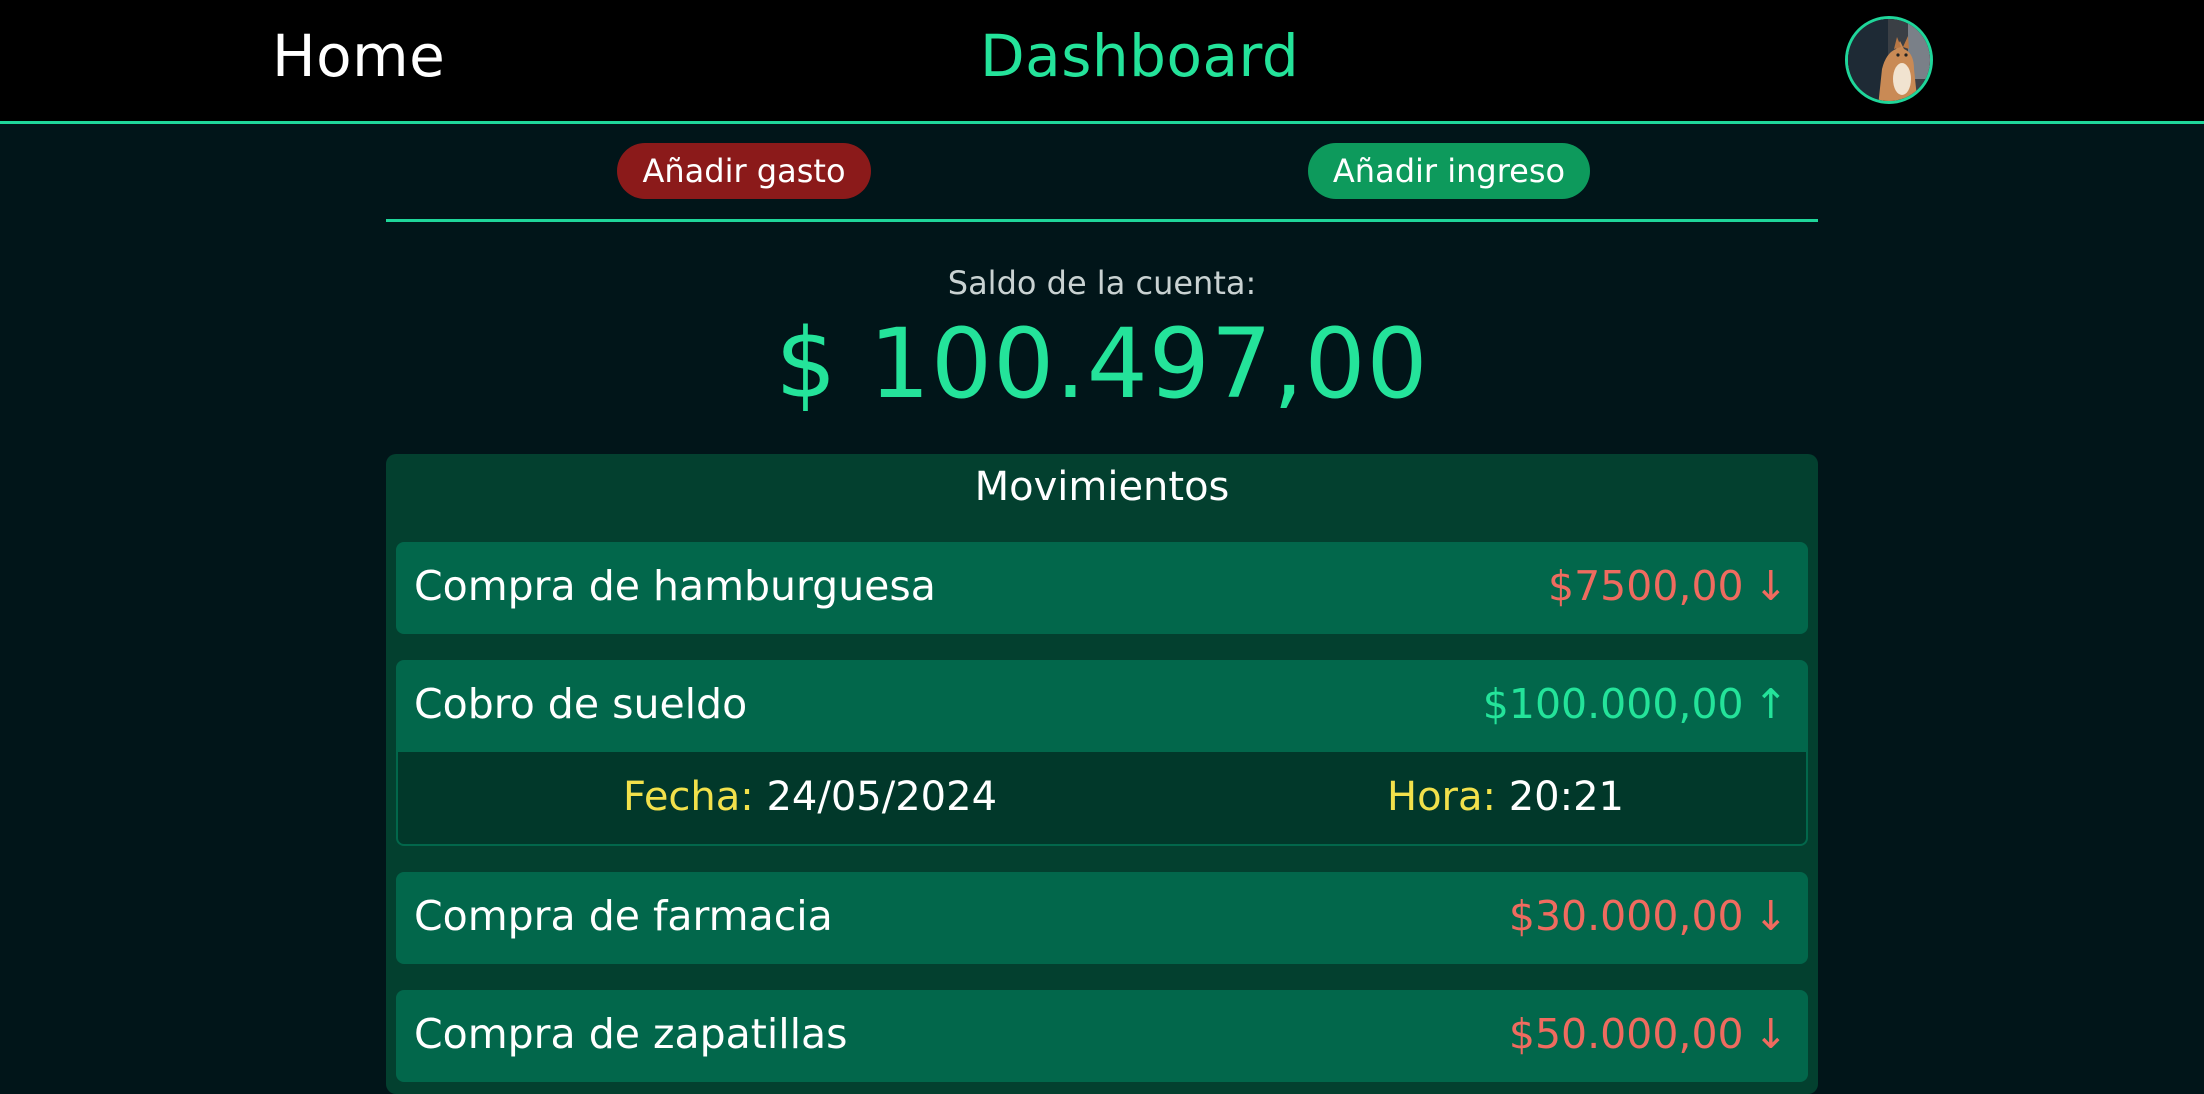 The width and height of the screenshot is (2204, 1094). I want to click on time-value: 20:21, so click(1566, 797).